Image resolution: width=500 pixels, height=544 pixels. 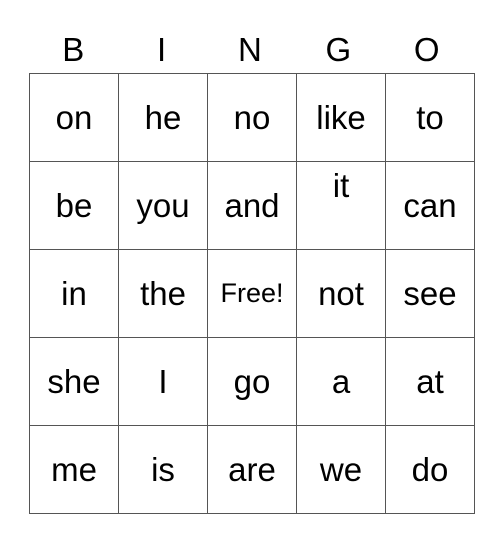 I want to click on card-cell: like, so click(x=341, y=117).